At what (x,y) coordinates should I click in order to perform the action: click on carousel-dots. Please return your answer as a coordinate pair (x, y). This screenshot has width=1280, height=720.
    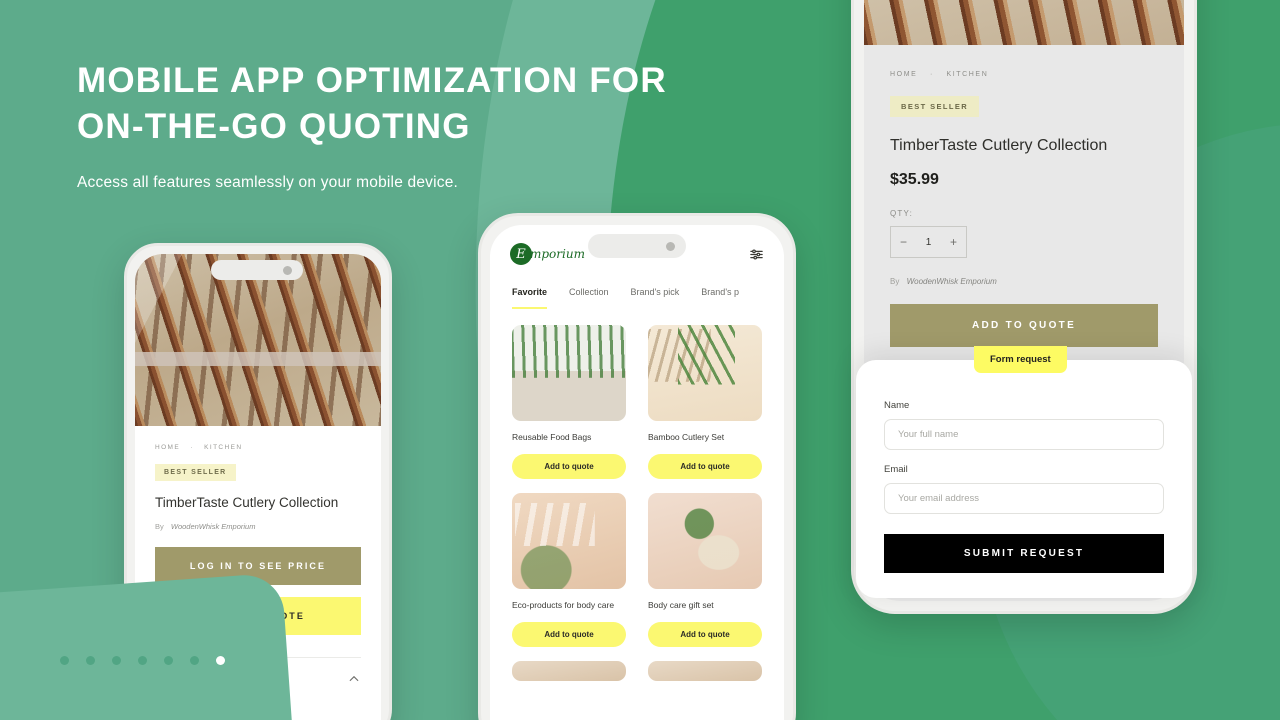
    Looking at the image, I should click on (142, 660).